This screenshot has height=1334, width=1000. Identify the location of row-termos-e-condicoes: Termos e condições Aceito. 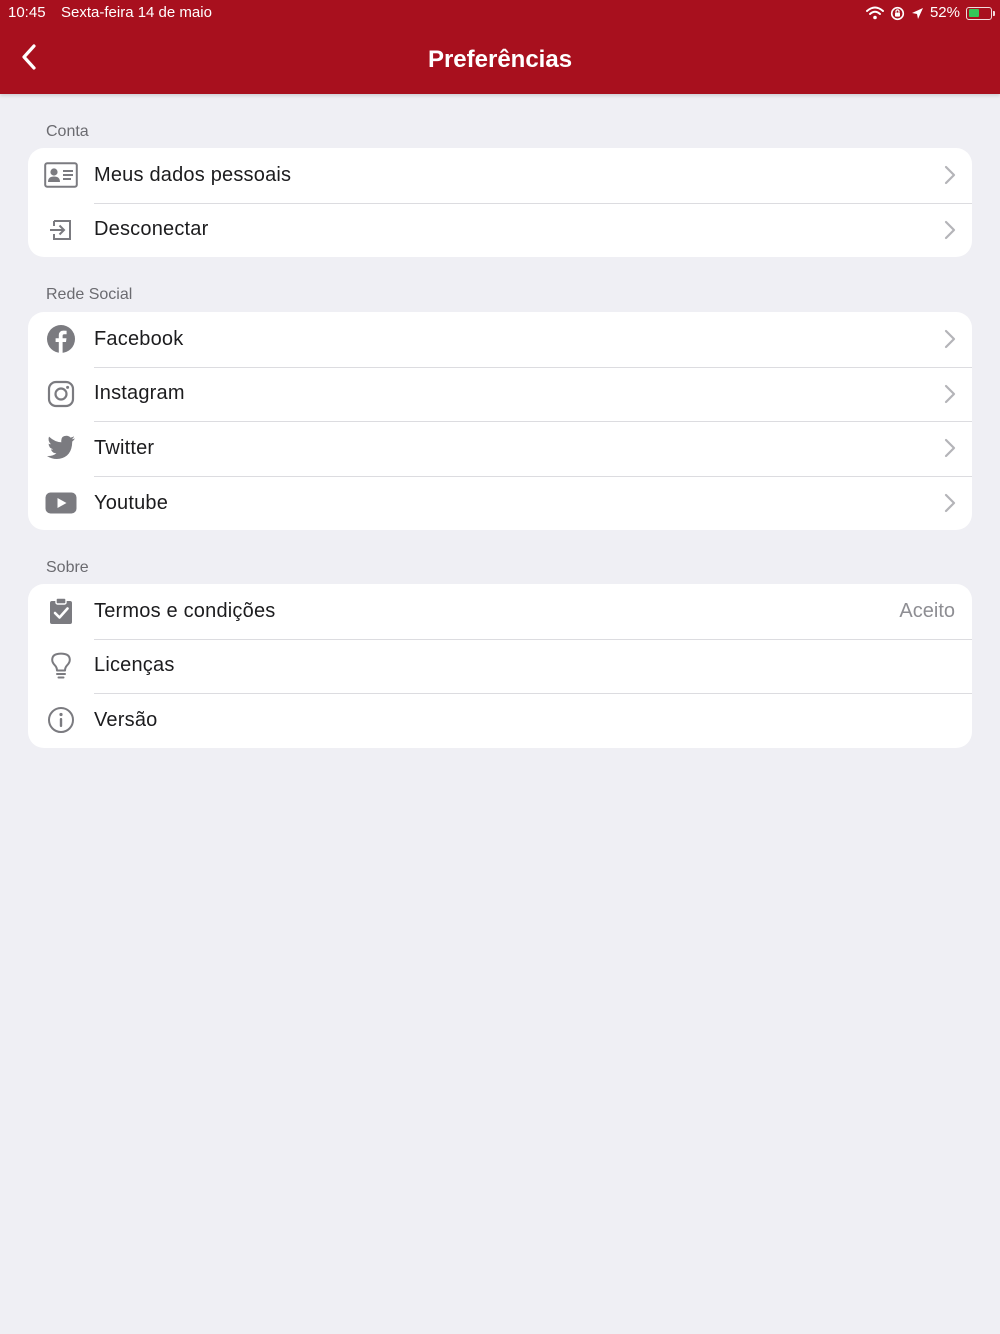
(500, 611).